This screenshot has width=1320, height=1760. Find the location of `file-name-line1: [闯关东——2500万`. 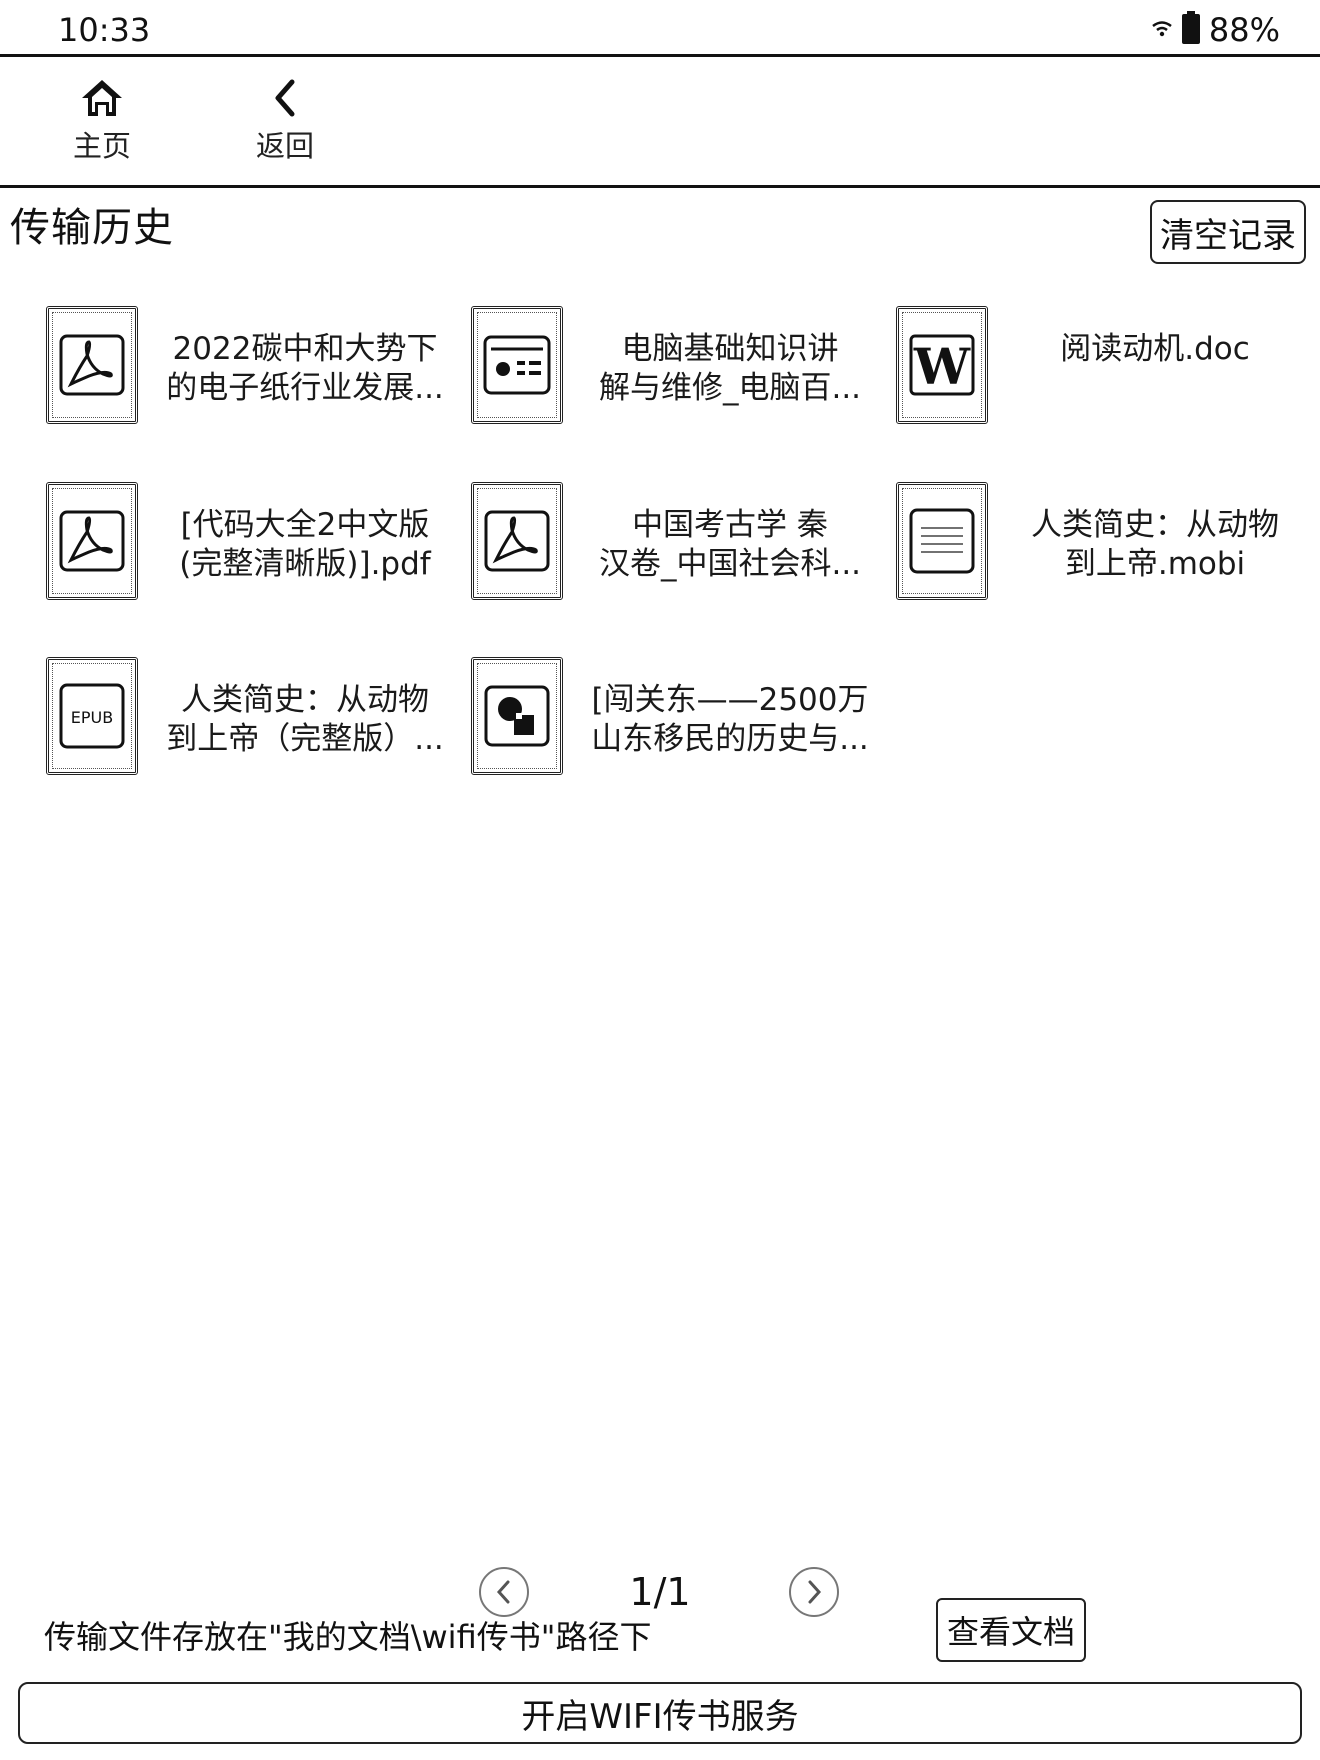

file-name-line1: [闯关东——2500万 is located at coordinates (730, 700).